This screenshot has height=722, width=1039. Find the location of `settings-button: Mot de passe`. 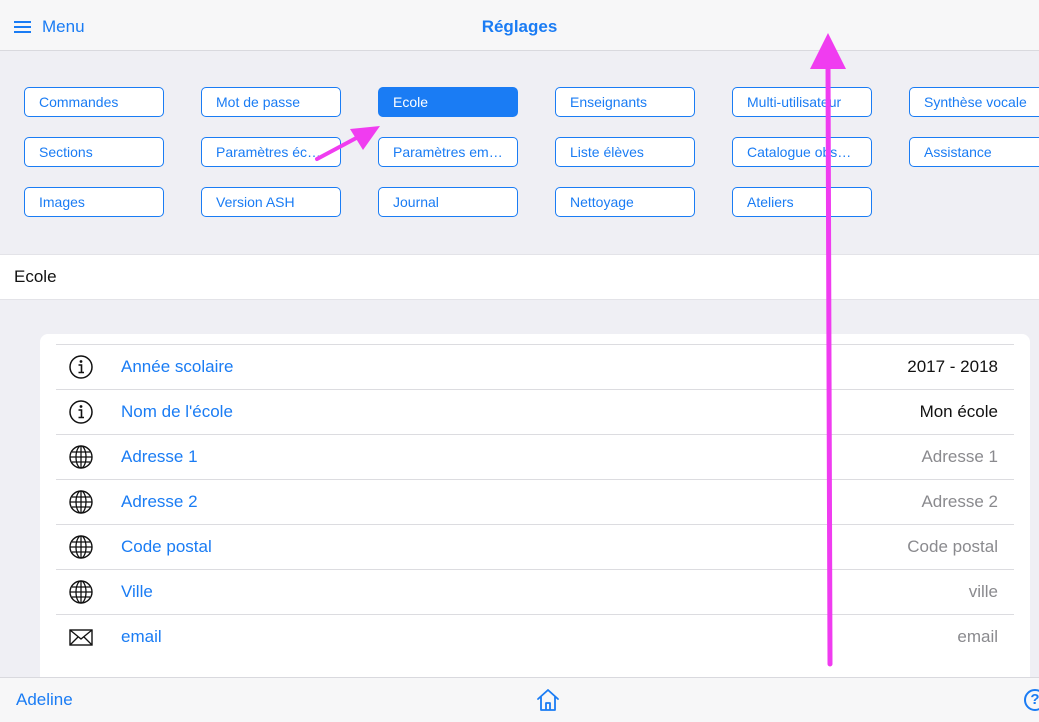

settings-button: Mot de passe is located at coordinates (271, 102).